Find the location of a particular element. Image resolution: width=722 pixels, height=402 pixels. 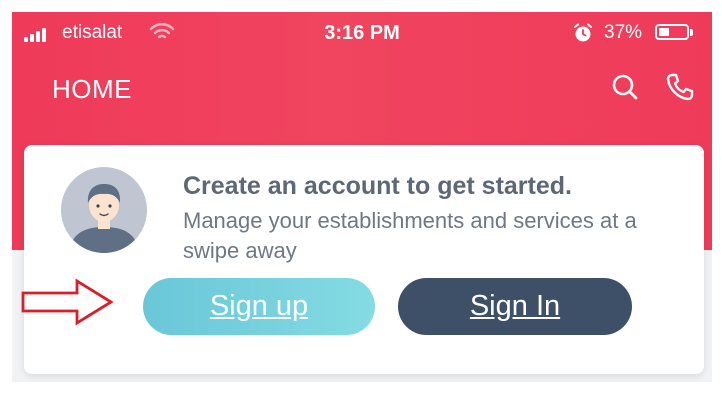

annotation-arrow-icon is located at coordinates (67, 302).